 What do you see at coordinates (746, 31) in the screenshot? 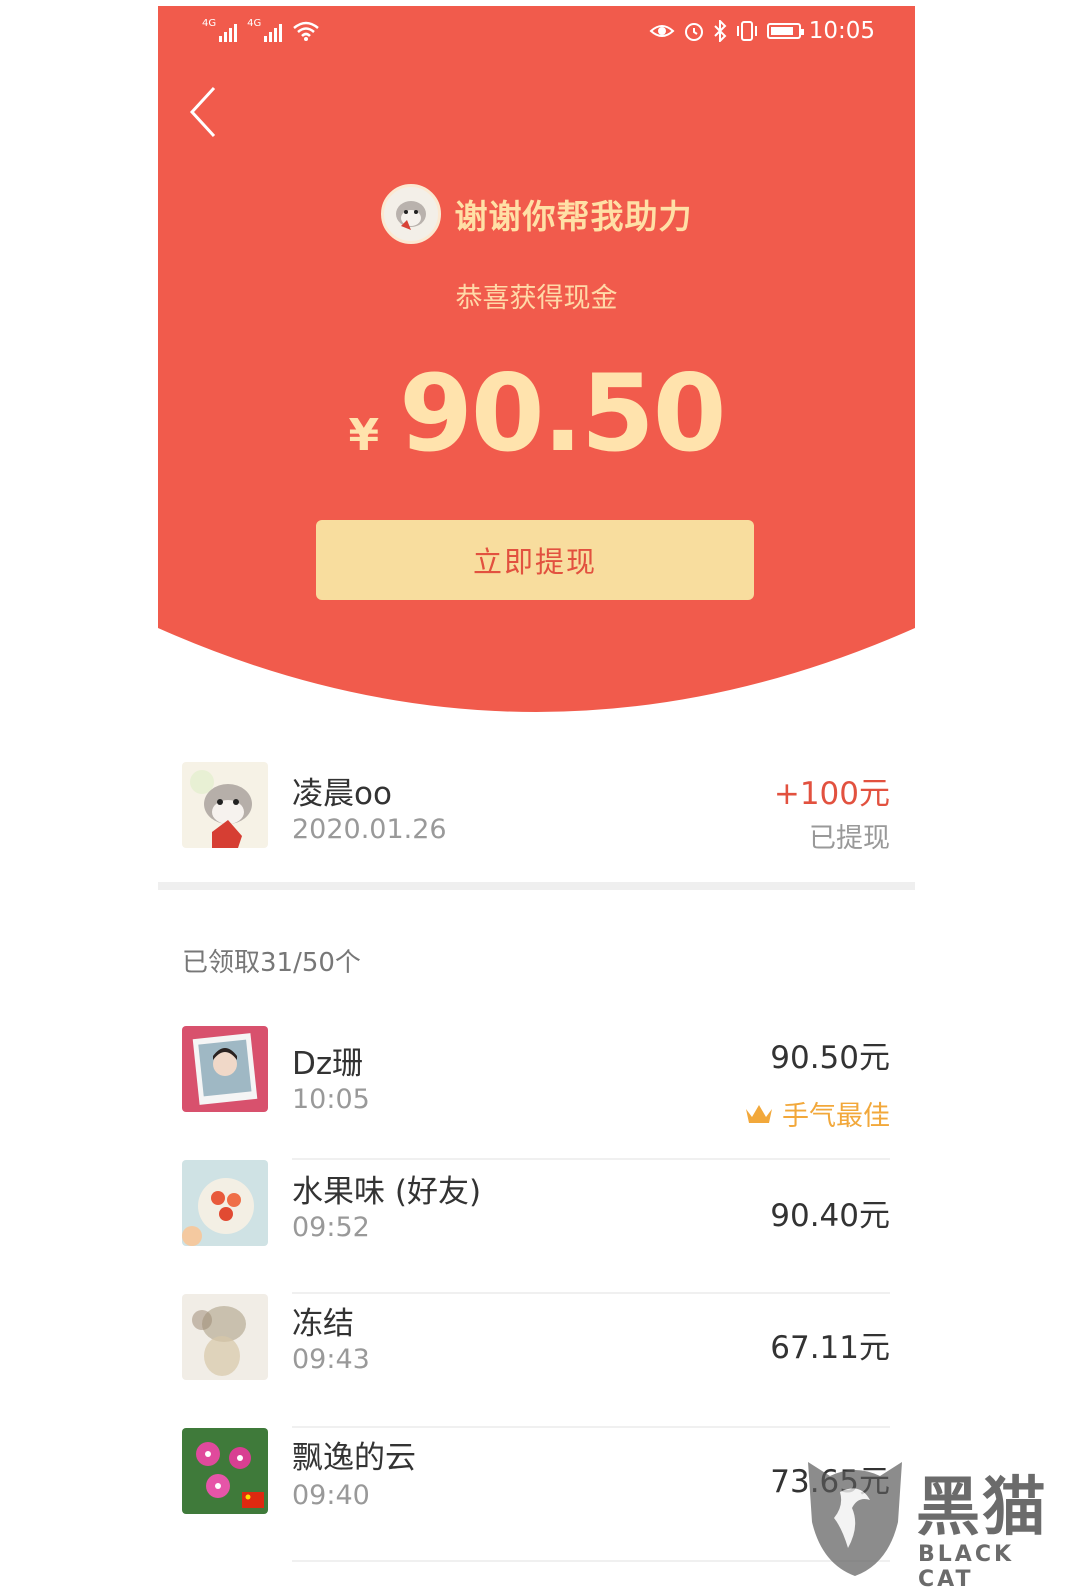
I see `vibrate-icon` at bounding box center [746, 31].